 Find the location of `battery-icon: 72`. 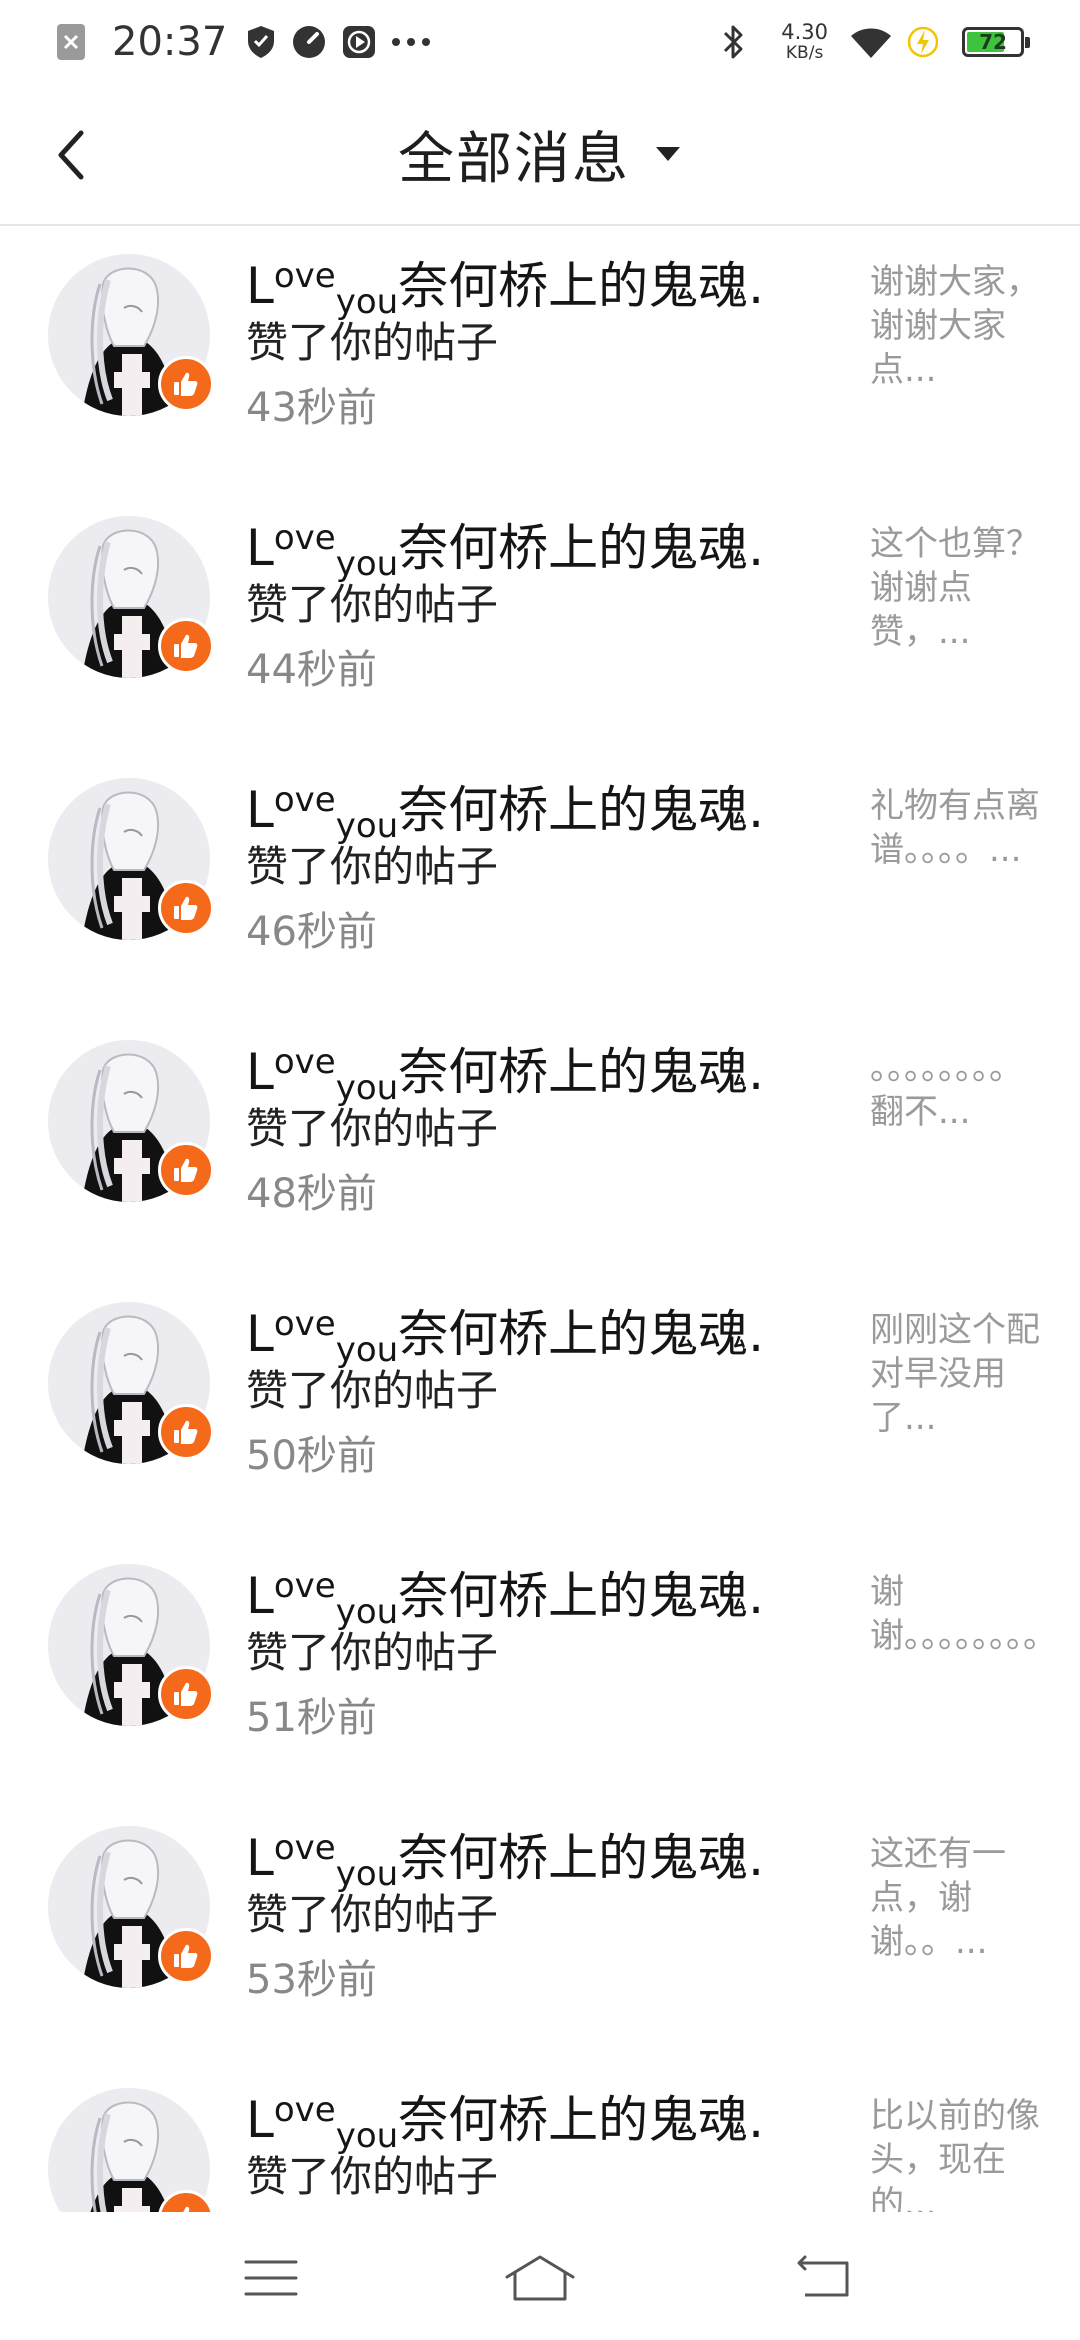

battery-icon: 72 is located at coordinates (996, 42).